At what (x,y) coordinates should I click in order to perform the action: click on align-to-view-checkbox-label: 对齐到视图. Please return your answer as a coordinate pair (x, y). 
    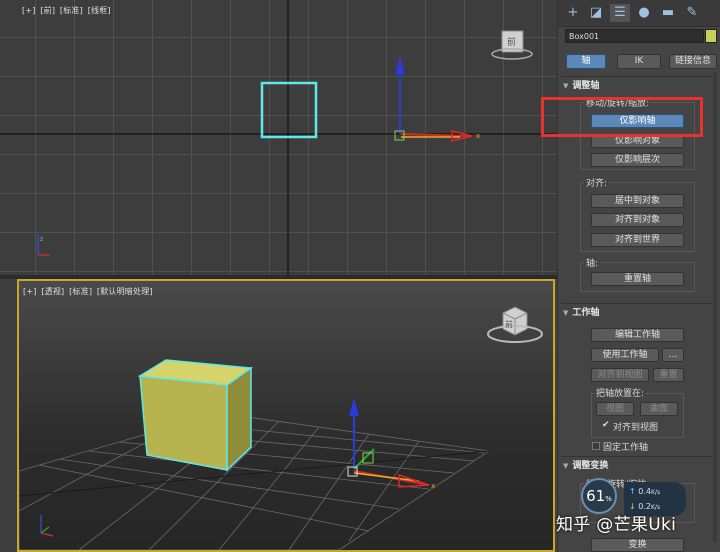
    Looking at the image, I should click on (636, 428).